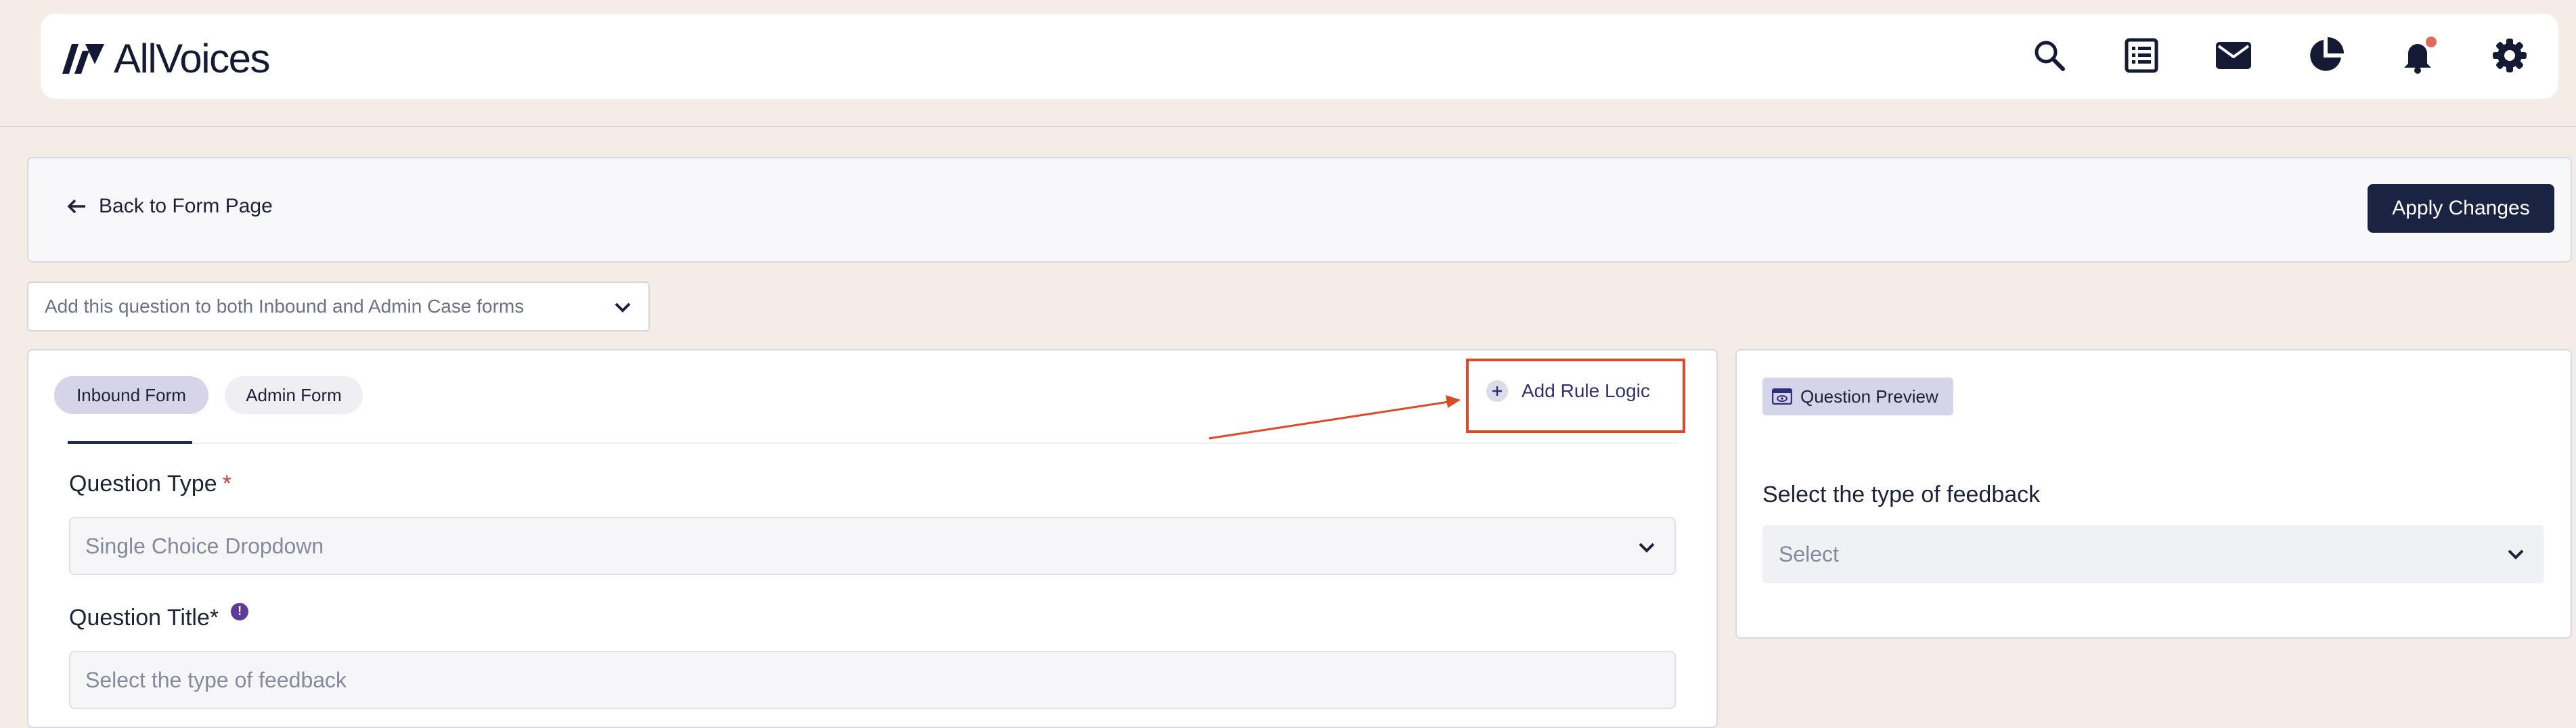 This screenshot has width=2576, height=728. Describe the element at coordinates (2419, 55) in the screenshot. I see `bell-icon` at that location.